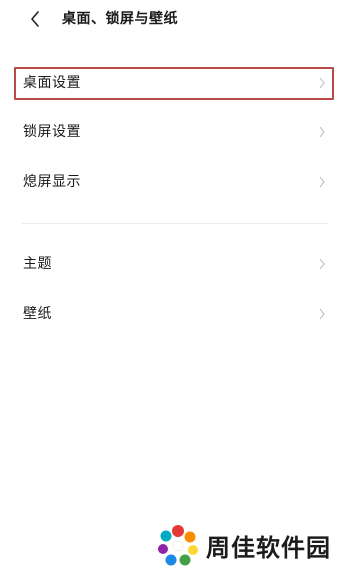 Image resolution: width=349 pixels, height=572 pixels. I want to click on settings-item-screen-off-display: 熄屏显示, so click(174, 182).